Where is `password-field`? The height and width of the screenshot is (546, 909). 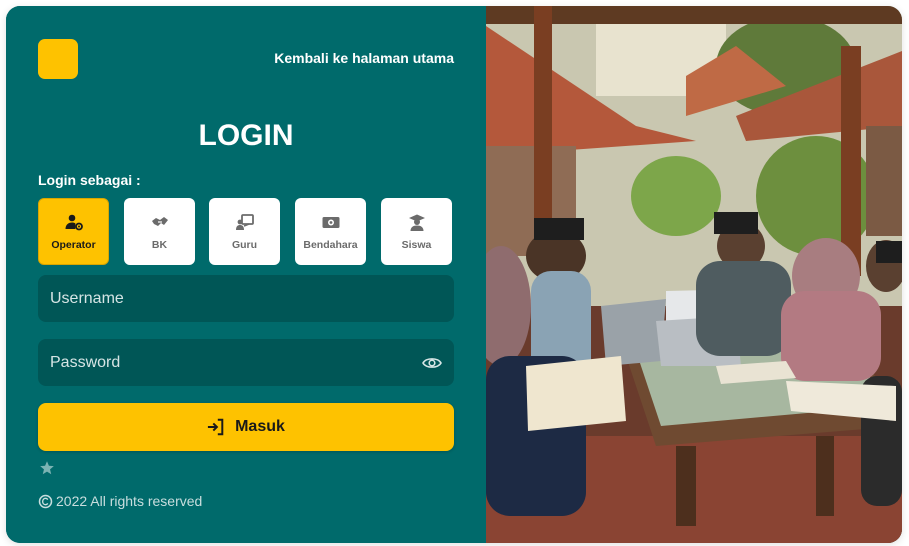 password-field is located at coordinates (246, 362).